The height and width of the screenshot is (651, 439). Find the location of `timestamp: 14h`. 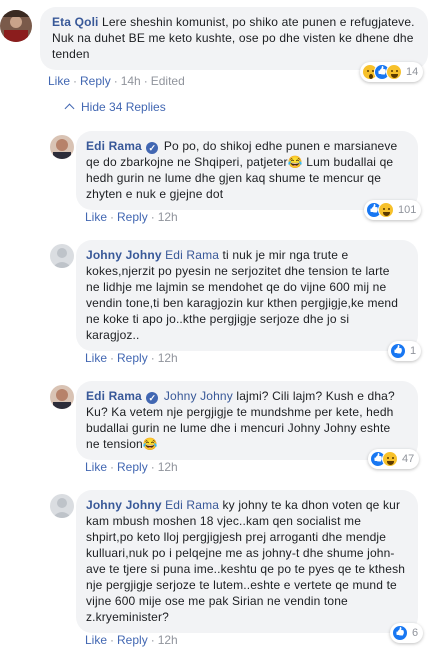

timestamp: 14h is located at coordinates (131, 81).